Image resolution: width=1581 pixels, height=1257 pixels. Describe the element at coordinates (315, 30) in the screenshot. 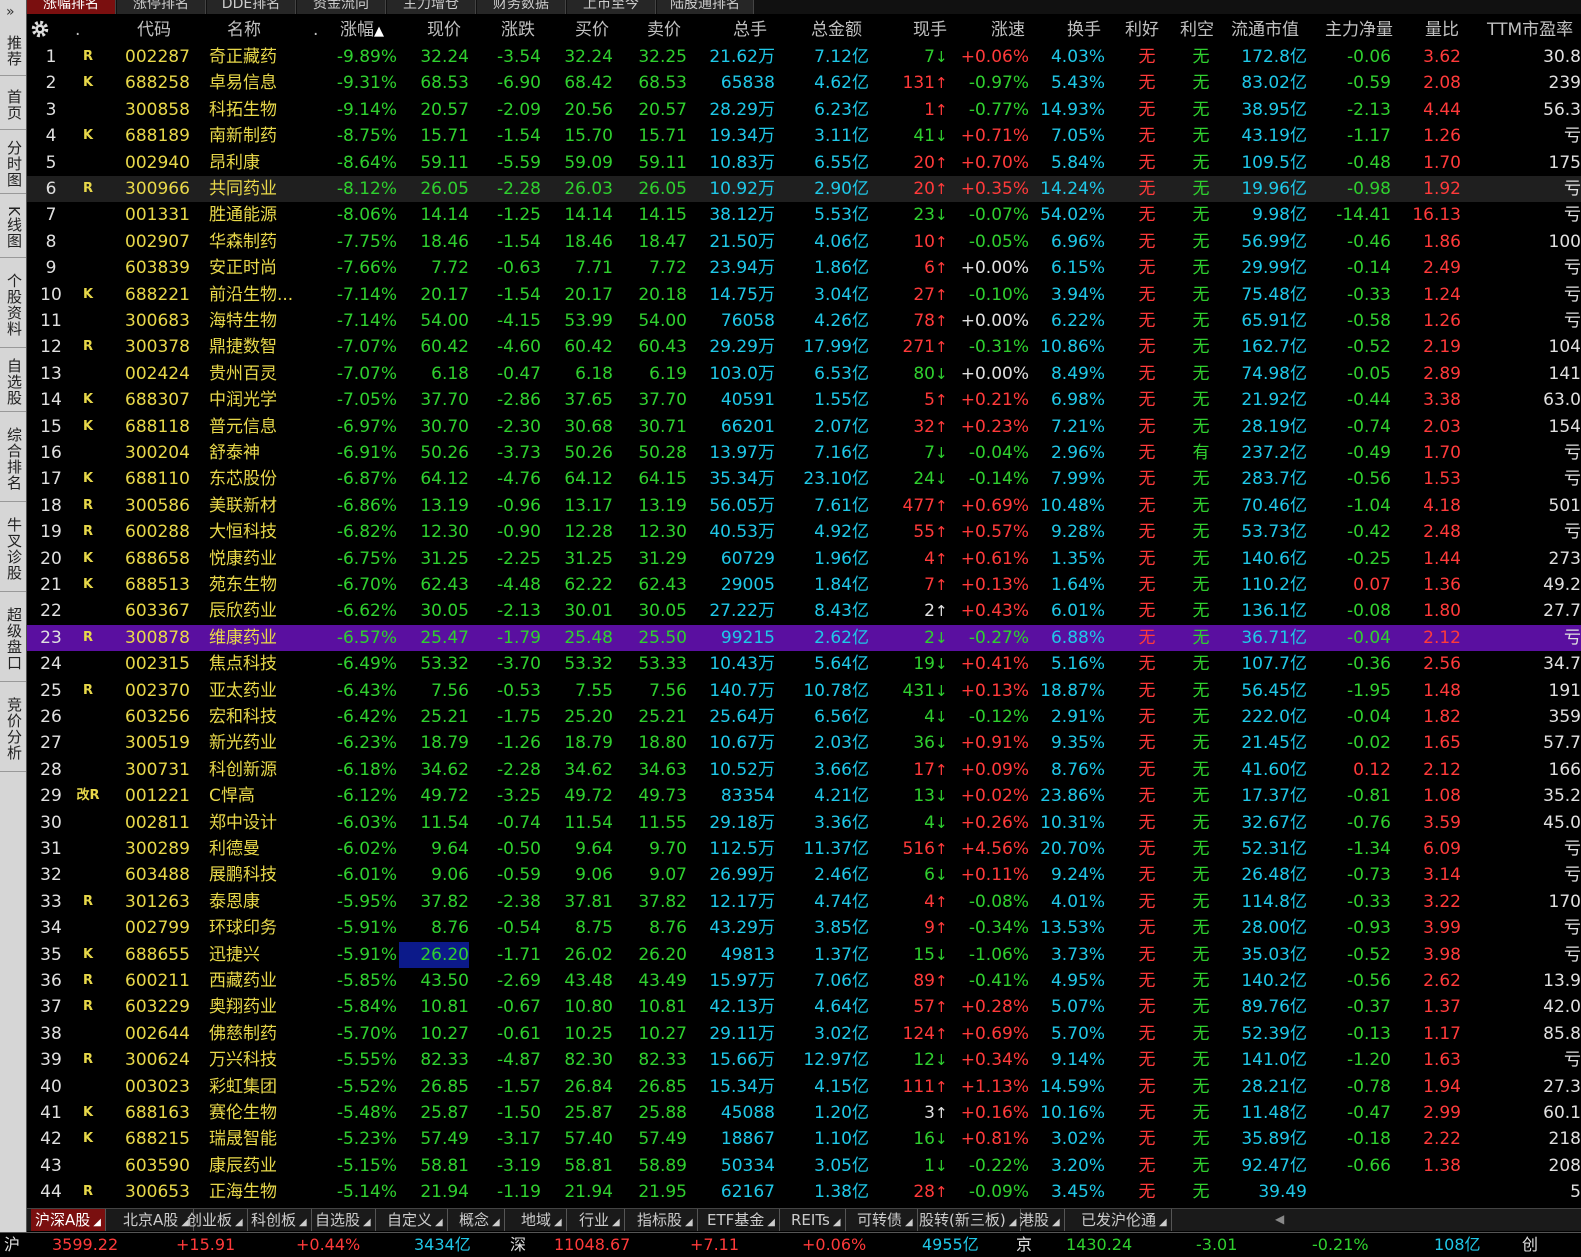

I see `col-dot2: .` at that location.